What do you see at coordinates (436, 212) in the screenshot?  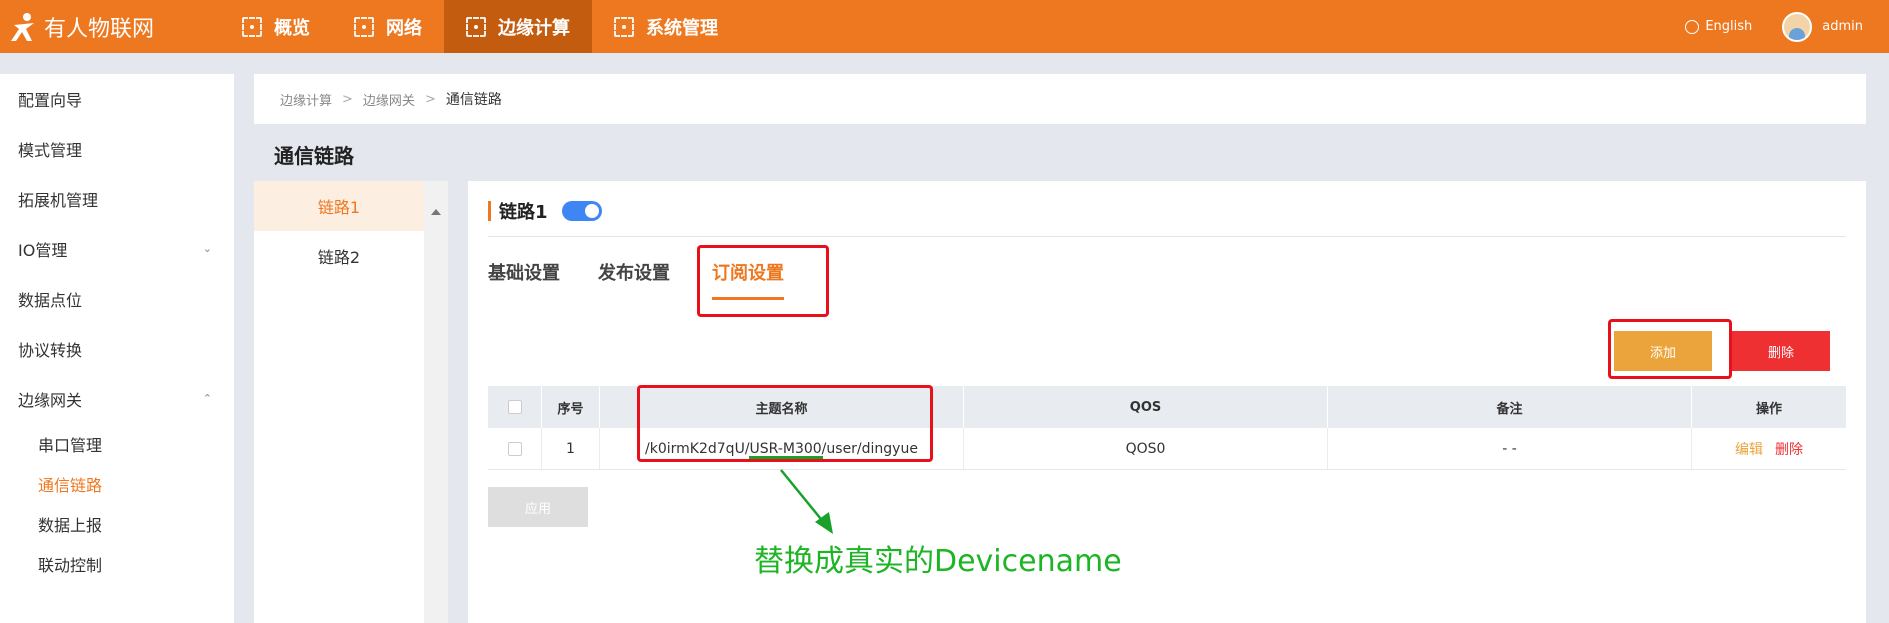 I see `scroll-up-icon` at bounding box center [436, 212].